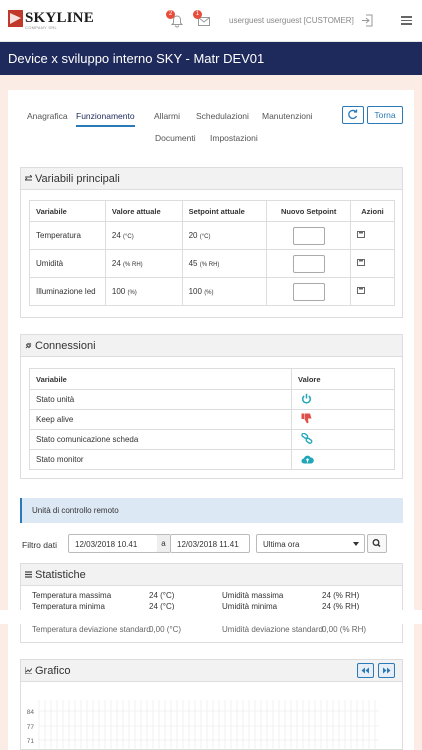 The image size is (422, 750). I want to click on current-setpoint: 100 (%), so click(224, 291).